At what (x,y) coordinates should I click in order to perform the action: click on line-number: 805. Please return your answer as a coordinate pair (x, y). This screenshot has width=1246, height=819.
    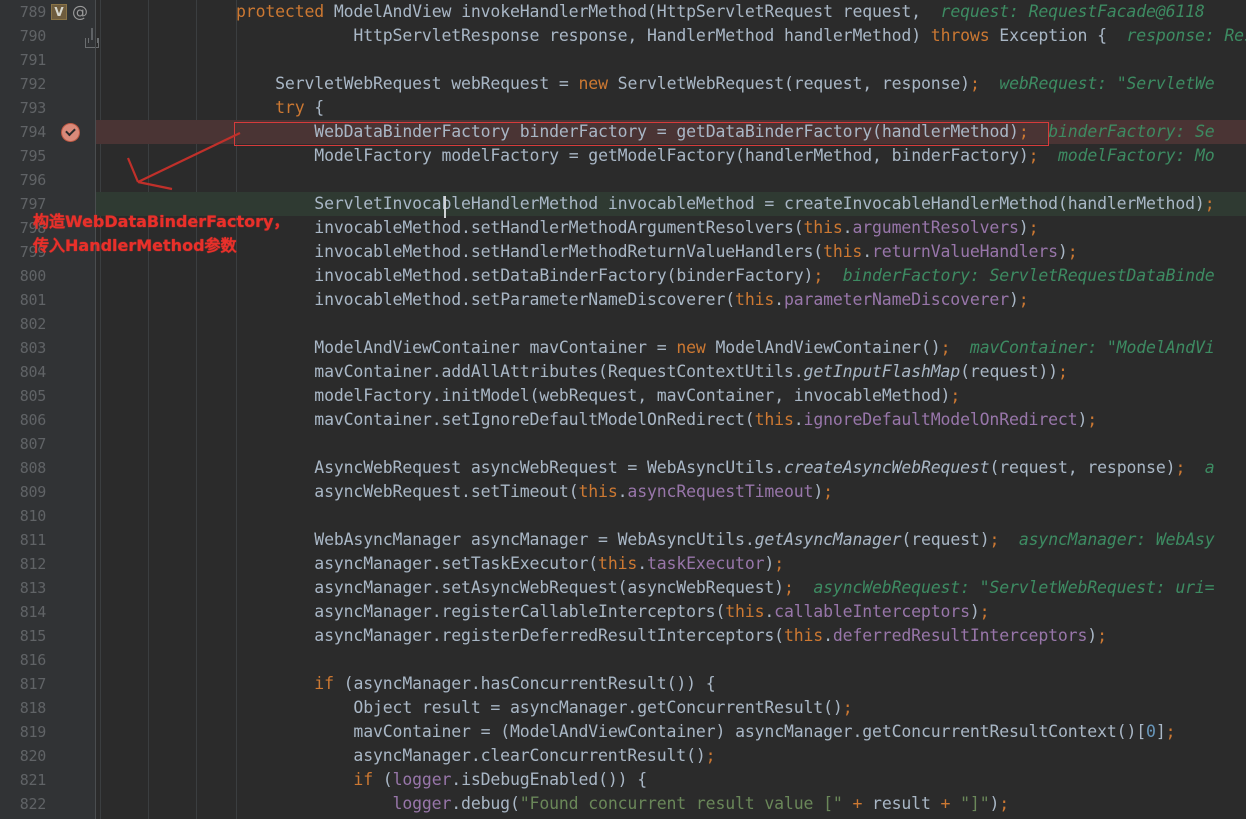
    Looking at the image, I should click on (33, 396).